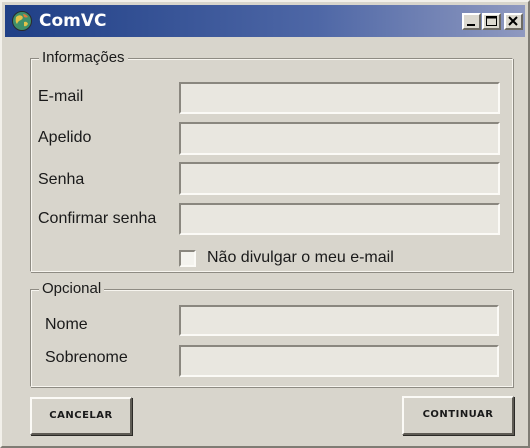 This screenshot has width=530, height=448. I want to click on globe-icon, so click(22, 21).